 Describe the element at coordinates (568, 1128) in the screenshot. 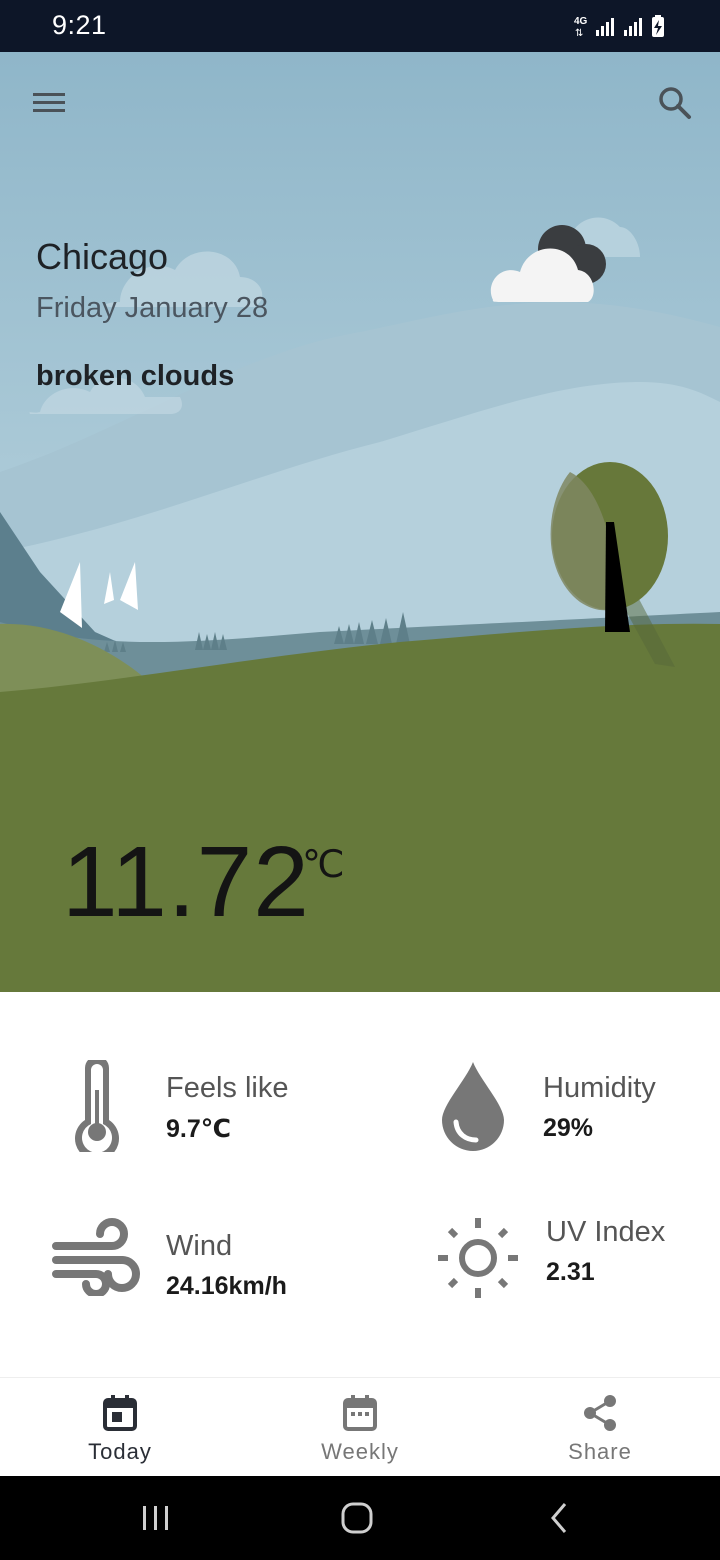

I see `humidity-value: 29%` at that location.